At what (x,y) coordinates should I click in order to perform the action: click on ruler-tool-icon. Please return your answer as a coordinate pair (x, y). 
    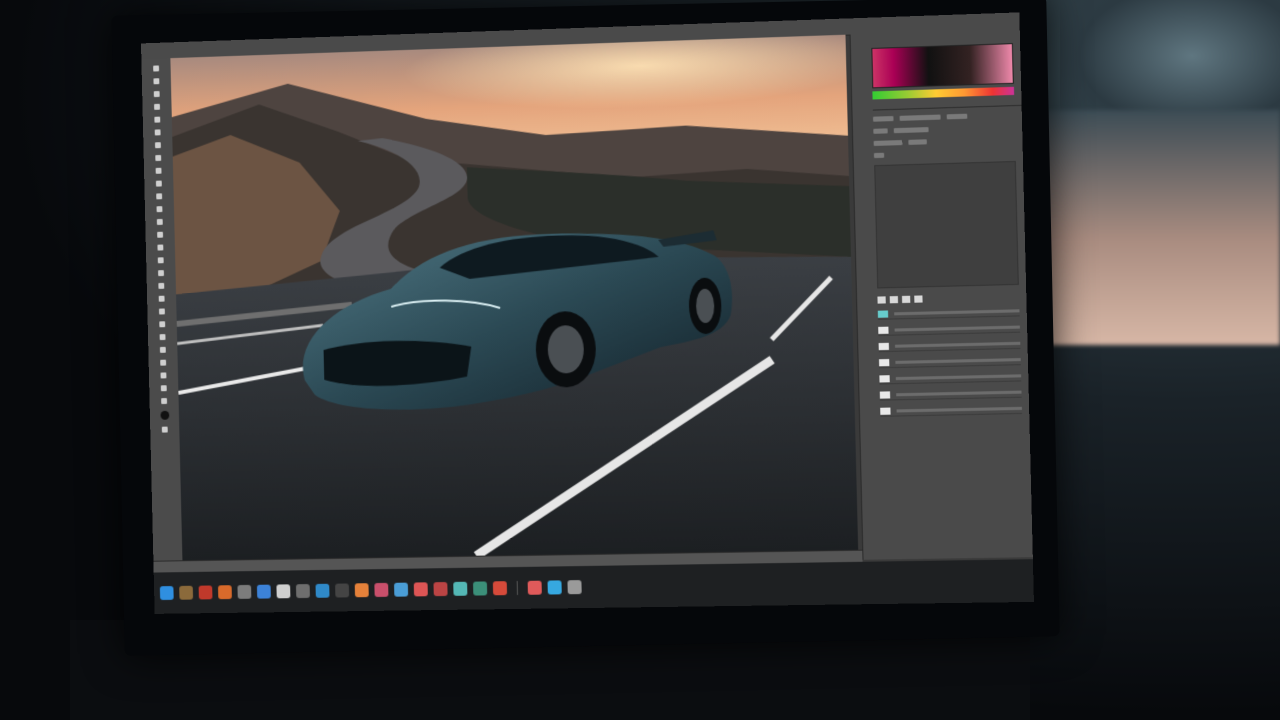
    Looking at the image, I should click on (163, 388).